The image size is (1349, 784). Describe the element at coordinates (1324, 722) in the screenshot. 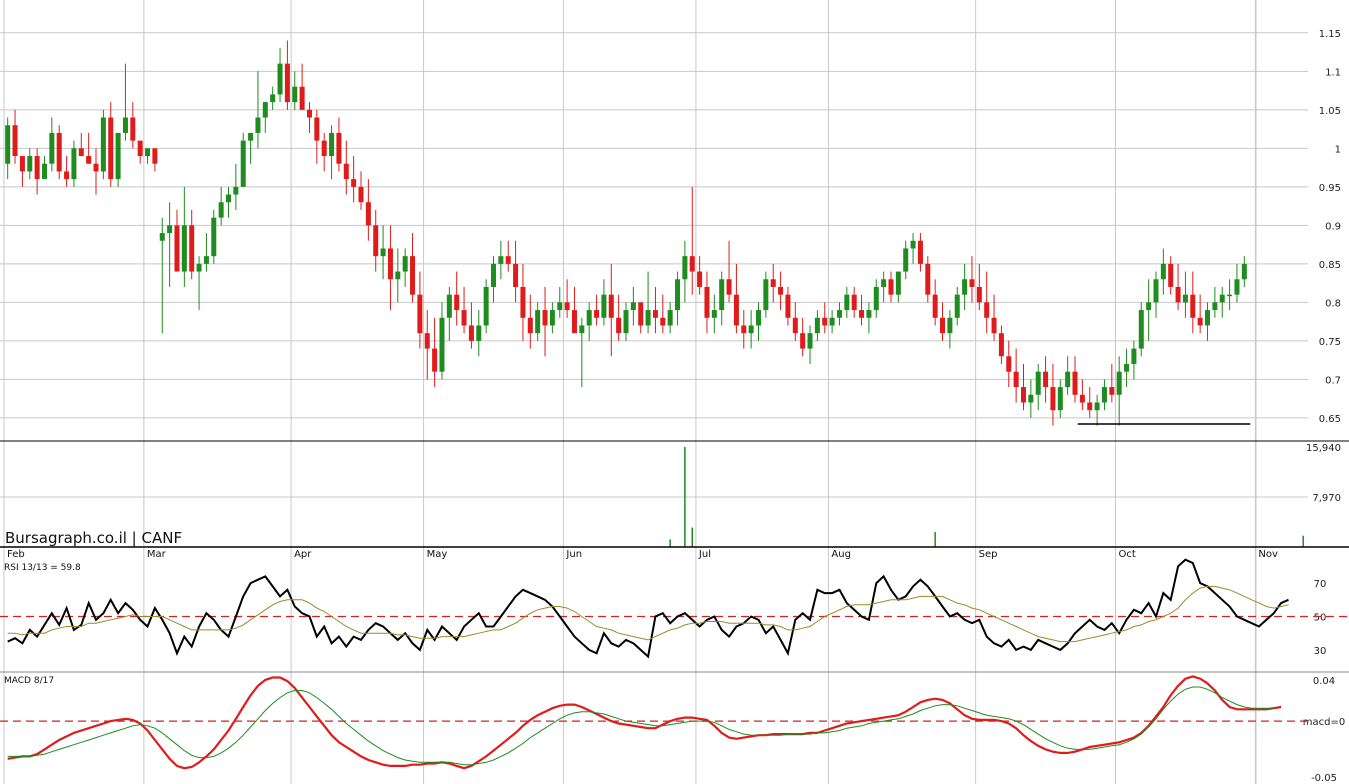

I see `macd-tick-label: macd=0` at that location.